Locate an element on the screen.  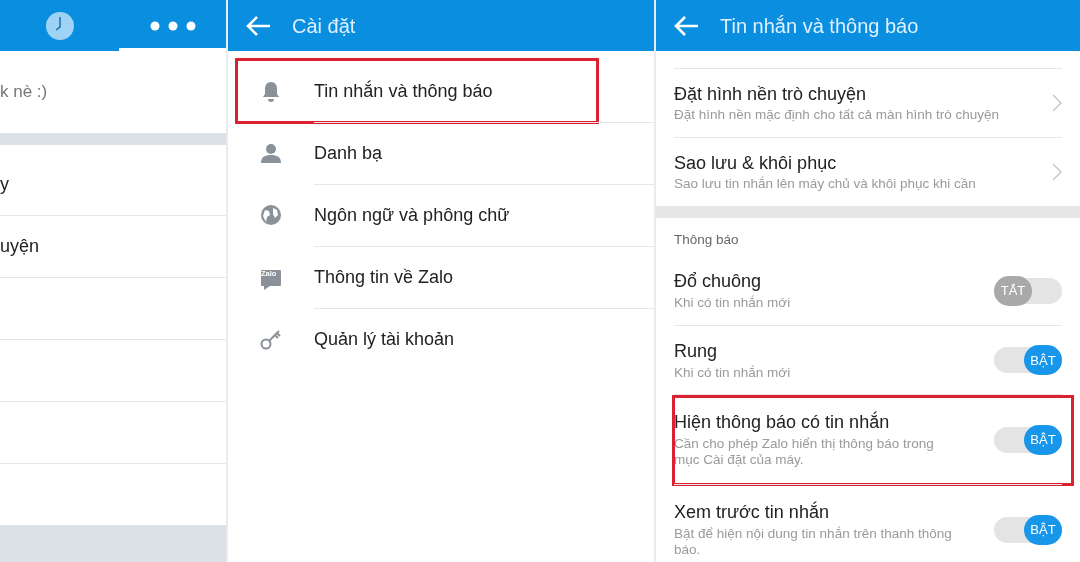
key-icon is located at coordinates (271, 339).